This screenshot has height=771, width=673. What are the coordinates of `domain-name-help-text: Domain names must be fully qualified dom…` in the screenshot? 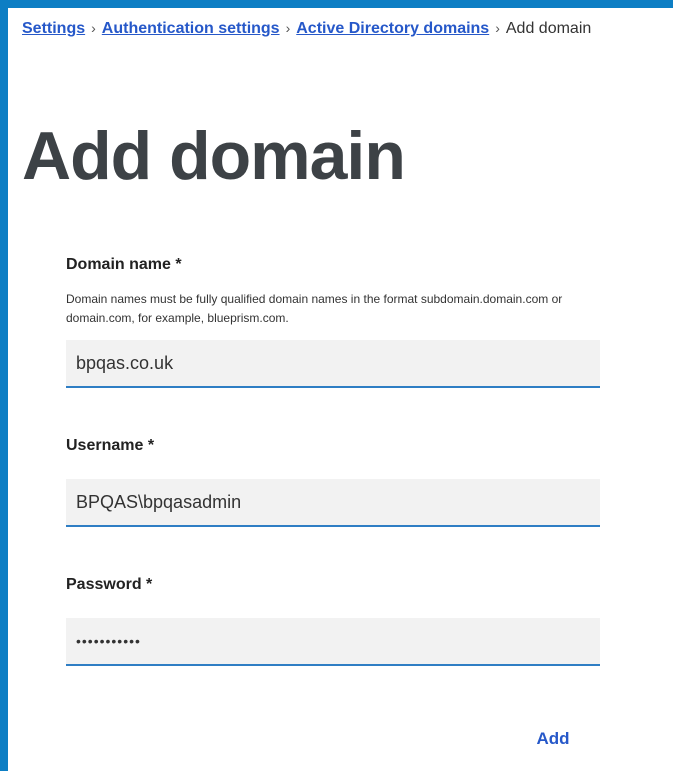 It's located at (314, 308).